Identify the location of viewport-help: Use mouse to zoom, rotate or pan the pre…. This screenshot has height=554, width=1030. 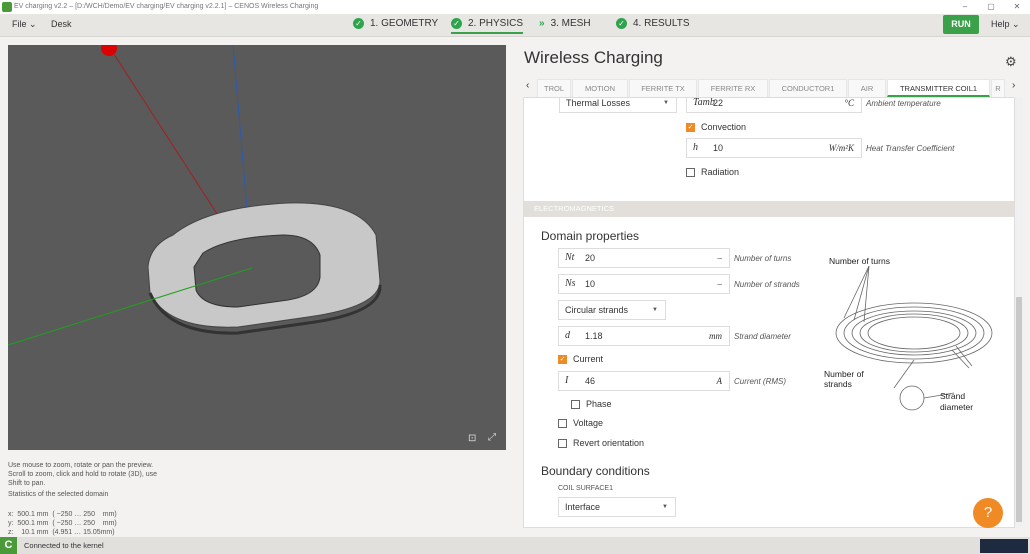
(83, 474).